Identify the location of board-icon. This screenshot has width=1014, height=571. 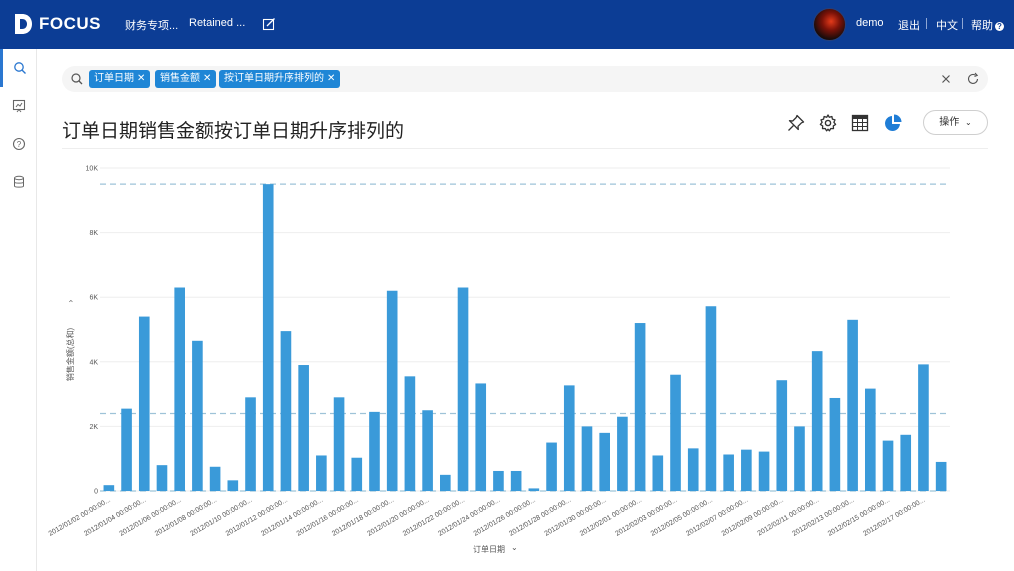
(18, 106).